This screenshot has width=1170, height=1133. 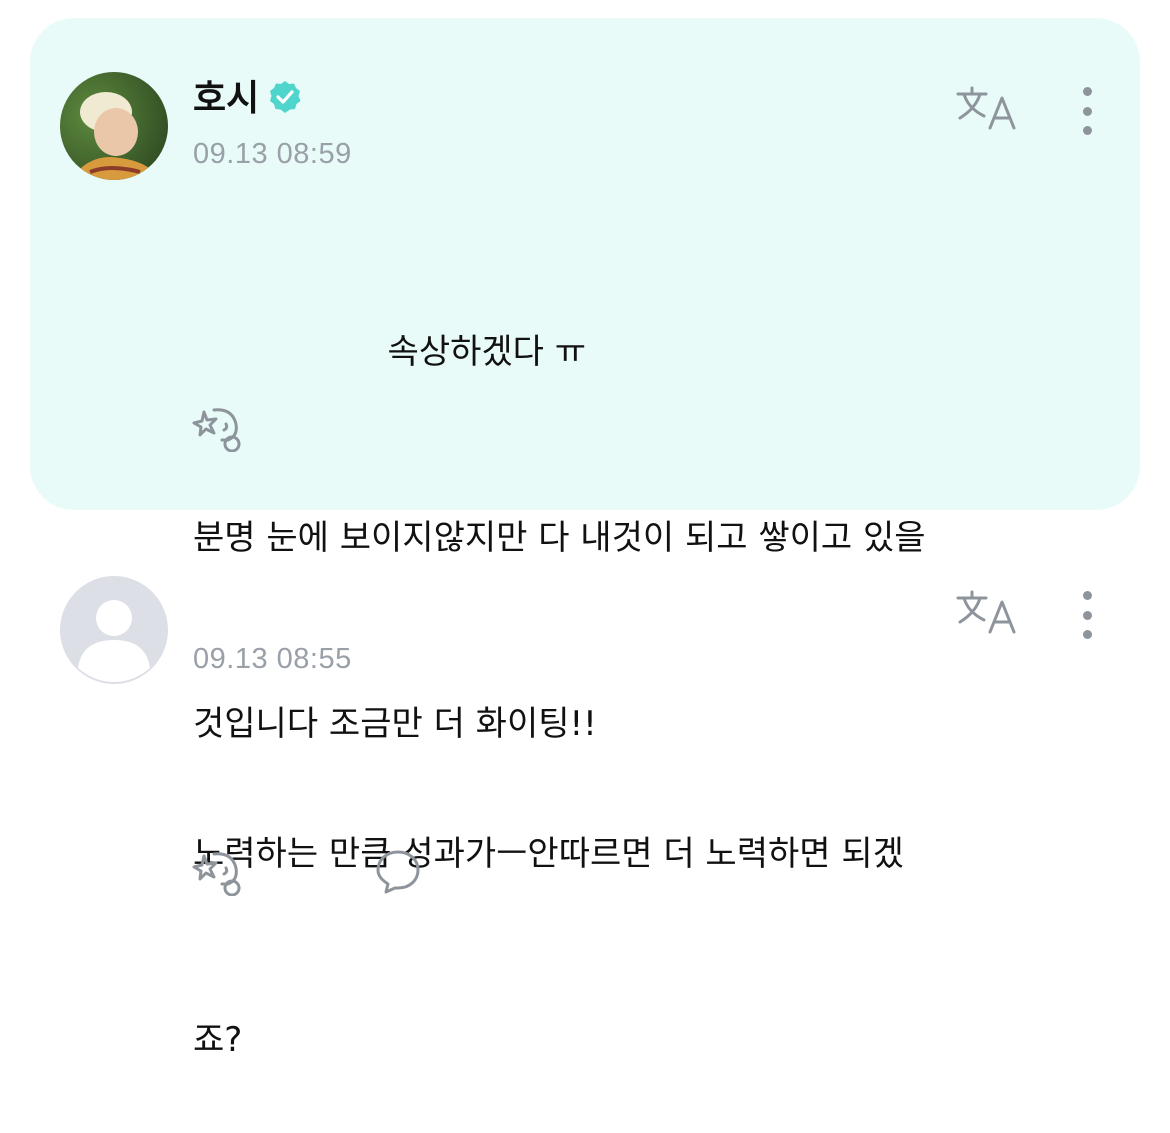 I want to click on comment-bubble-icon, so click(x=398, y=873).